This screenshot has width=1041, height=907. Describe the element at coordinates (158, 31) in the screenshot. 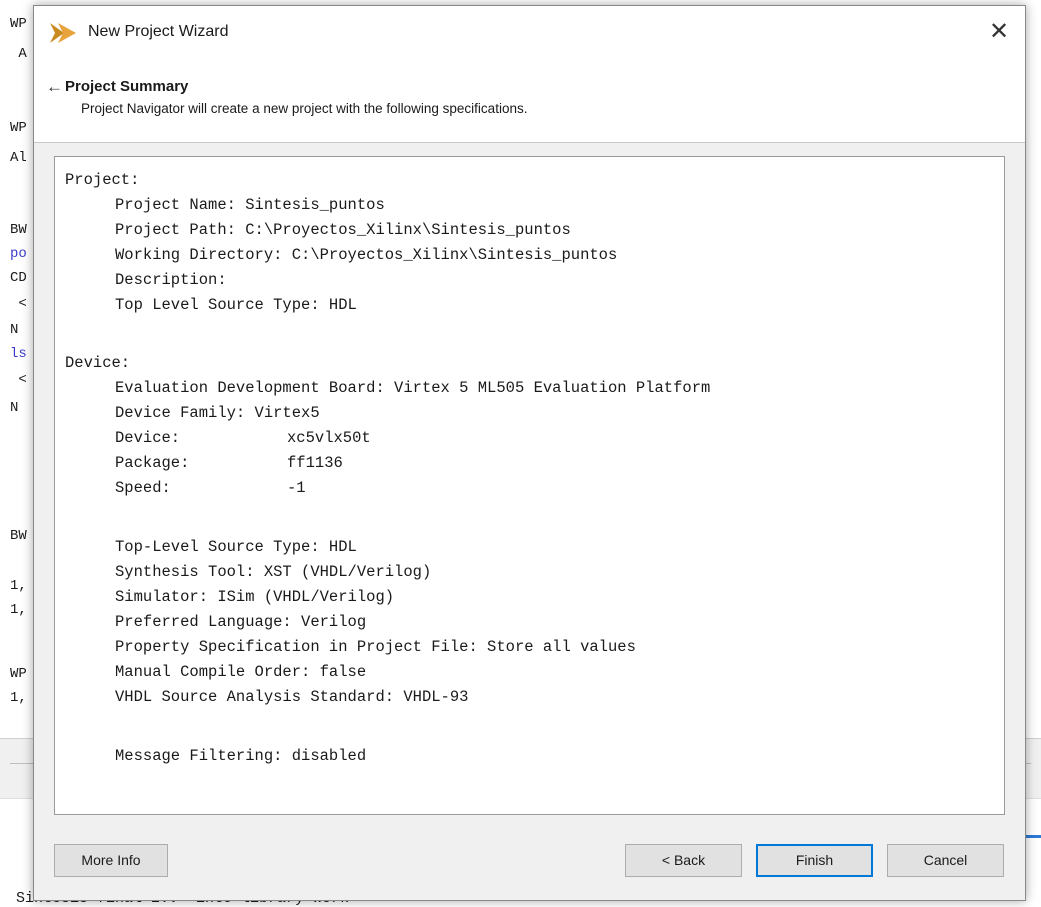

I see `window-title: New Project Wizard` at that location.